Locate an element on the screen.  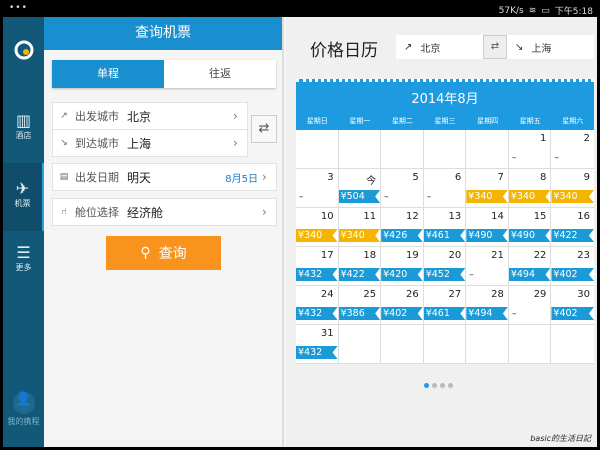
calendar-day: 30 ¥402 is located at coordinates (572, 305).